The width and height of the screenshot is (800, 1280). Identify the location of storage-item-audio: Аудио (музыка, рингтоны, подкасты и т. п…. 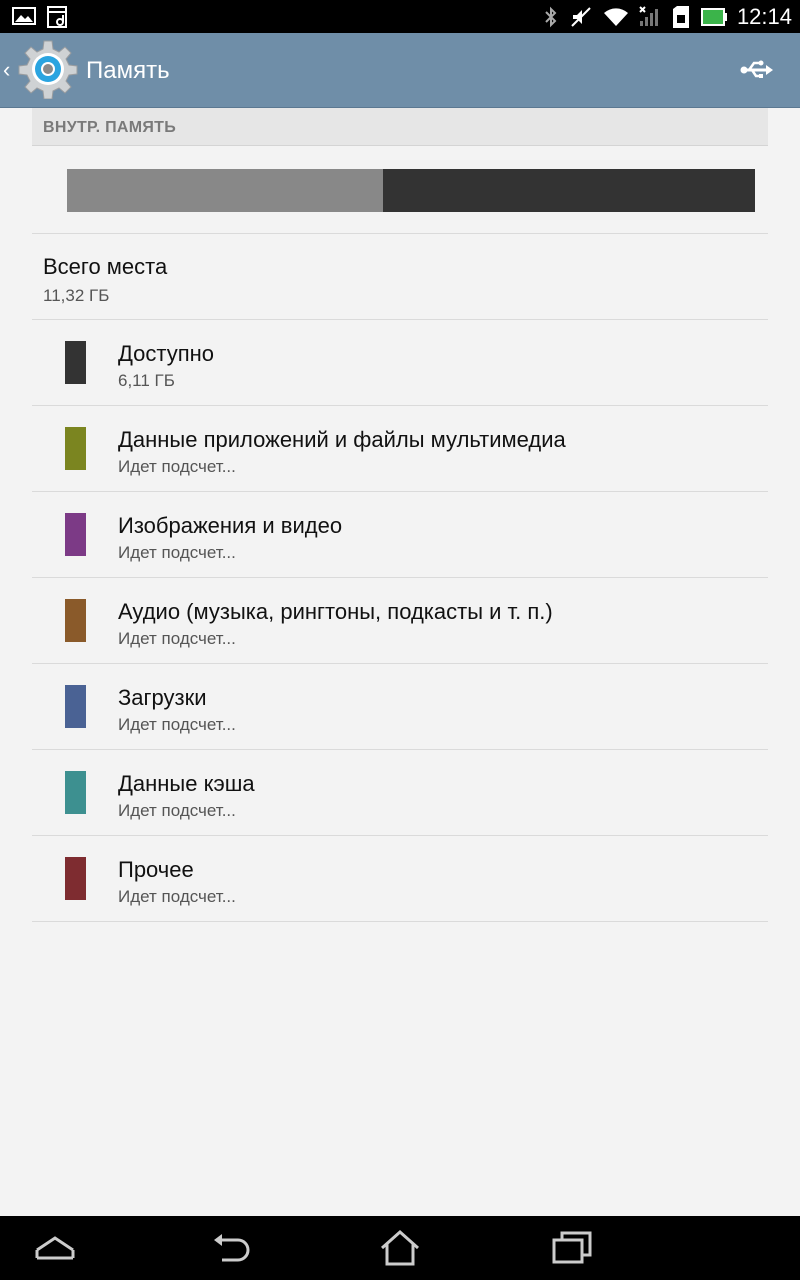
(400, 621).